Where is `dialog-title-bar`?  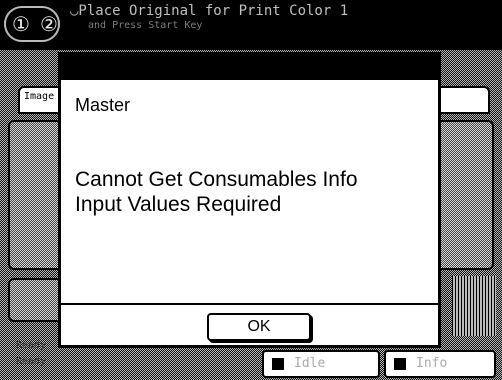 dialog-title-bar is located at coordinates (249, 67).